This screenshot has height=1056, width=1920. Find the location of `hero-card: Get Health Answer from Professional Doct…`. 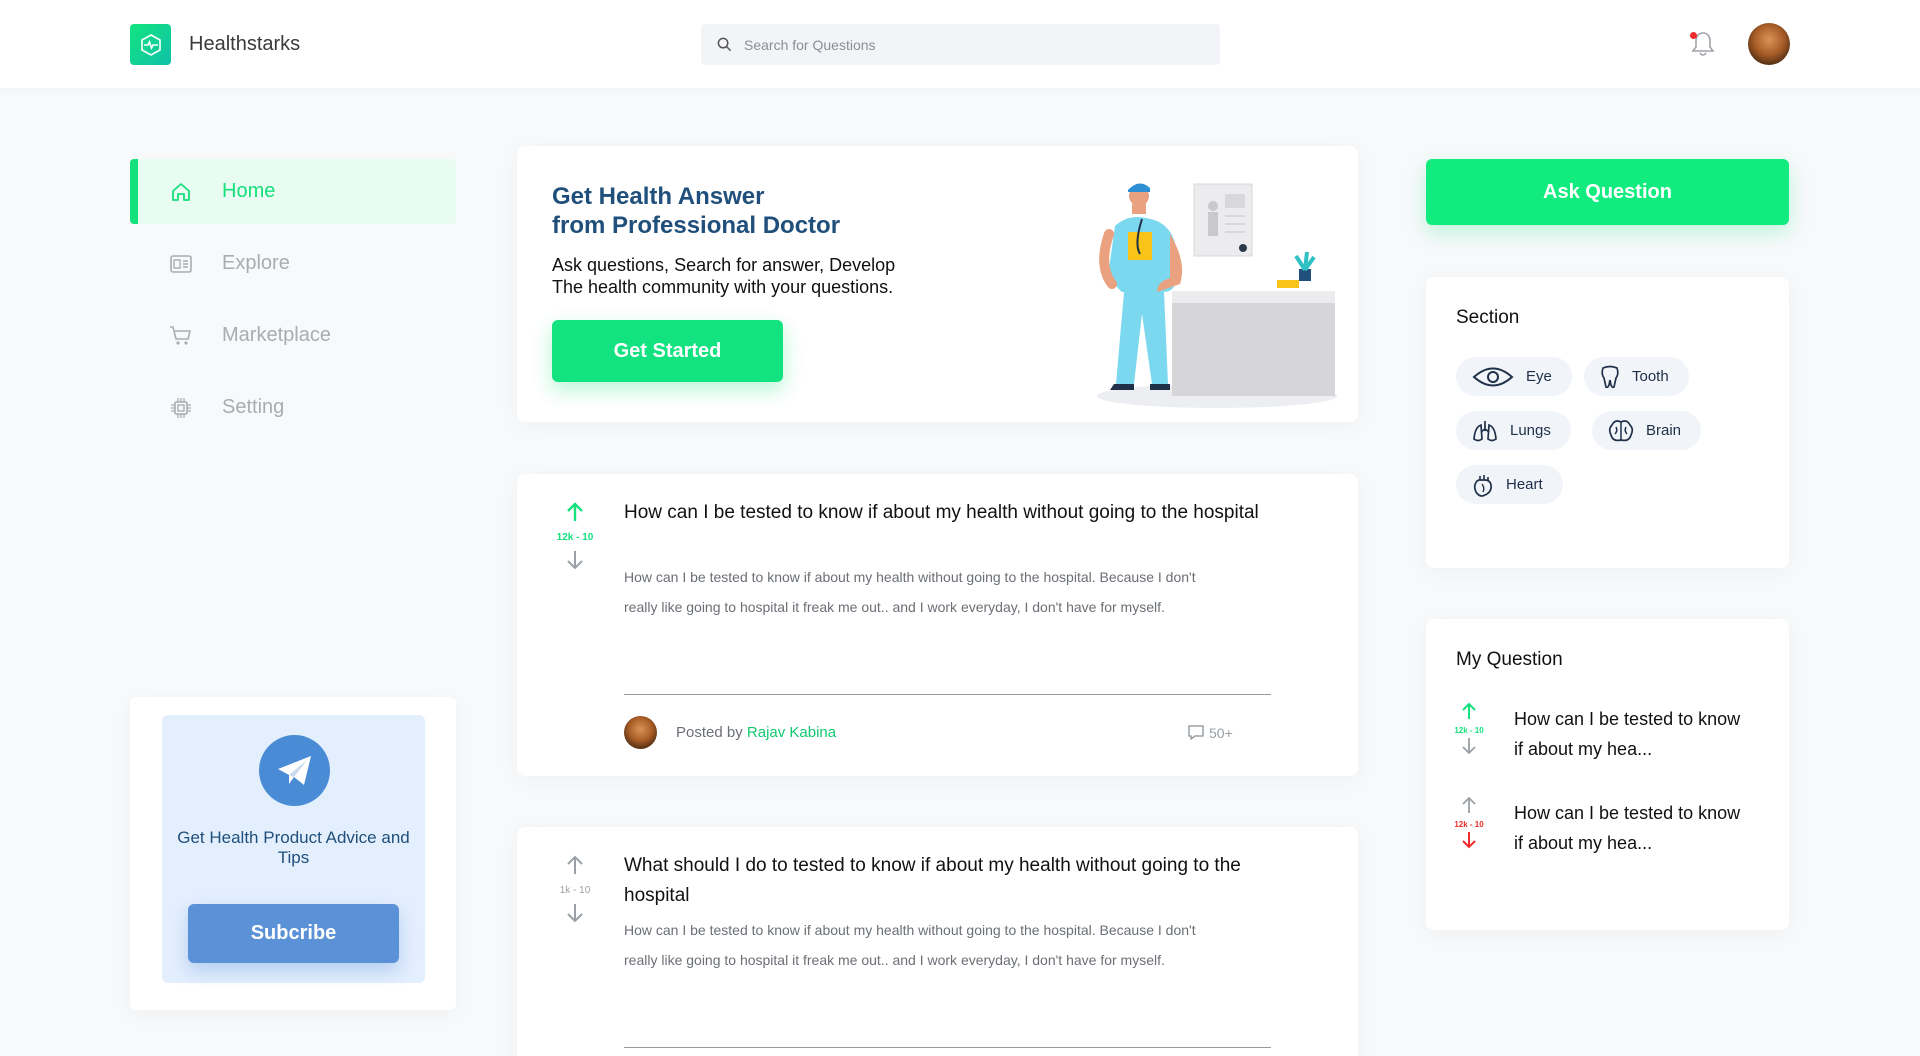

hero-card: Get Health Answer from Professional Doct… is located at coordinates (937, 284).